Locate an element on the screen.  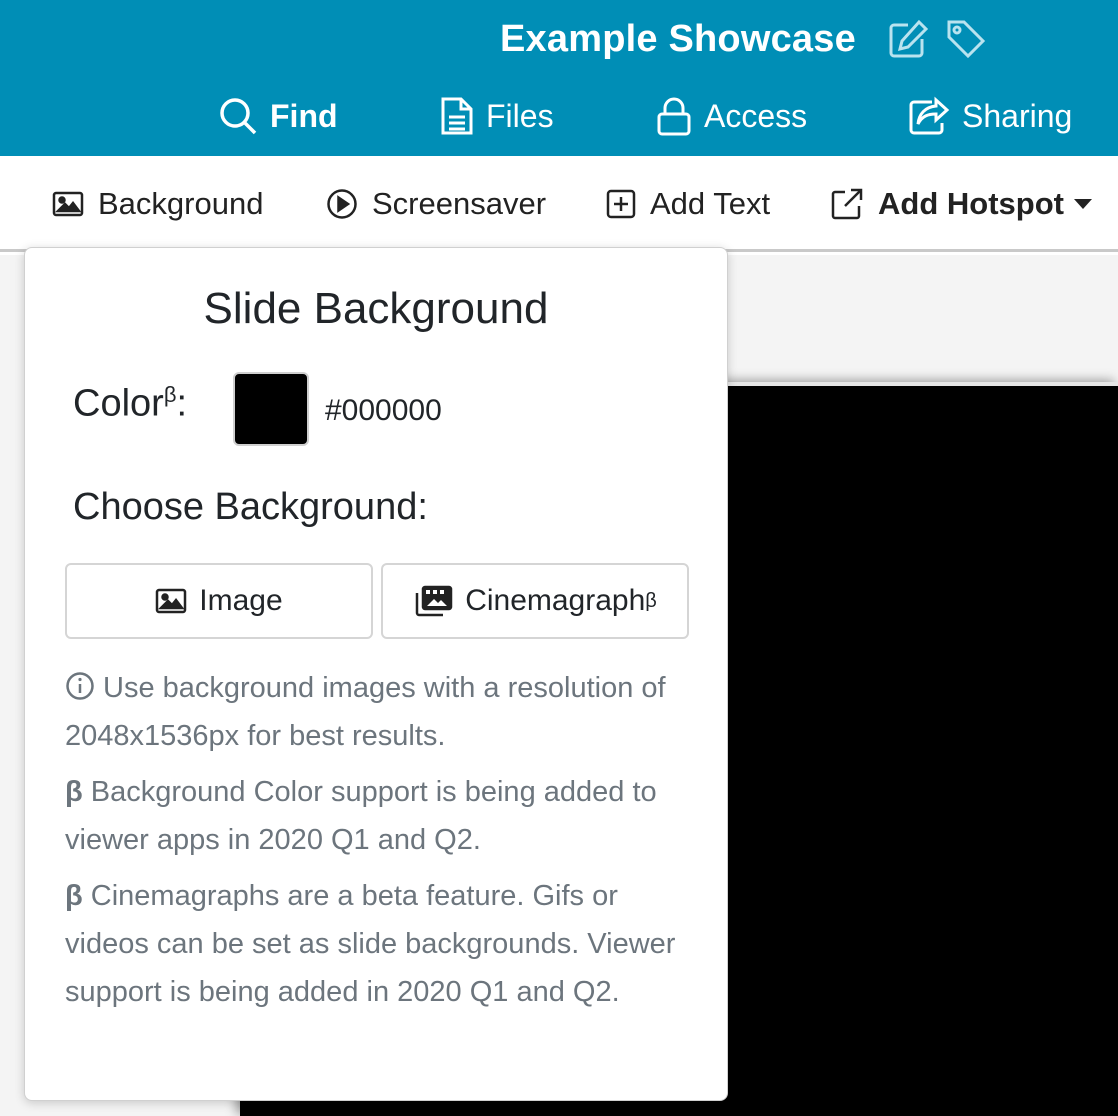
background-tool-button: Background is located at coordinates (157, 204).